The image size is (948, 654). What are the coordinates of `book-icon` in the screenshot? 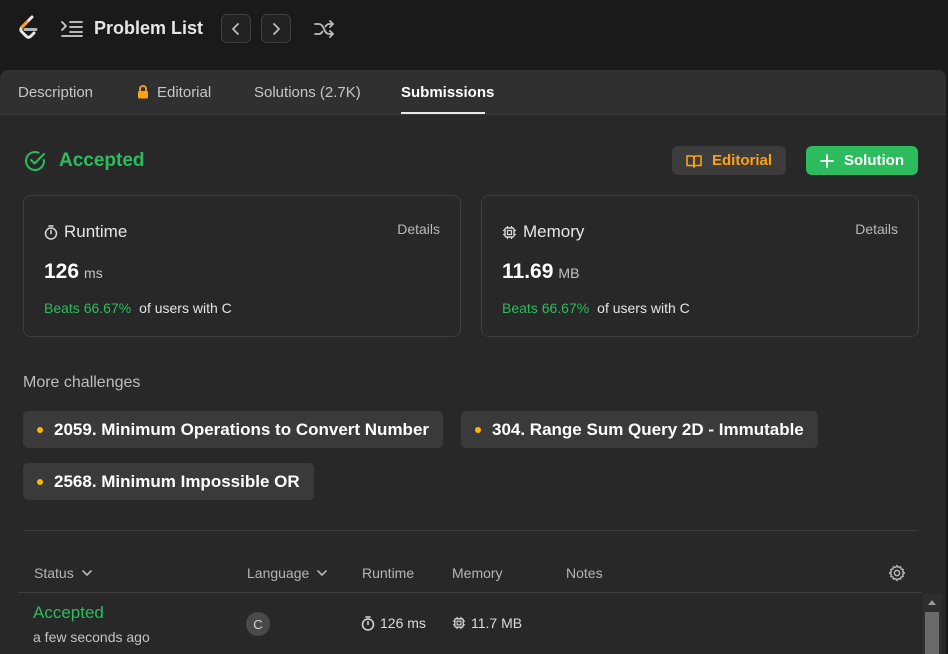 It's located at (694, 161).